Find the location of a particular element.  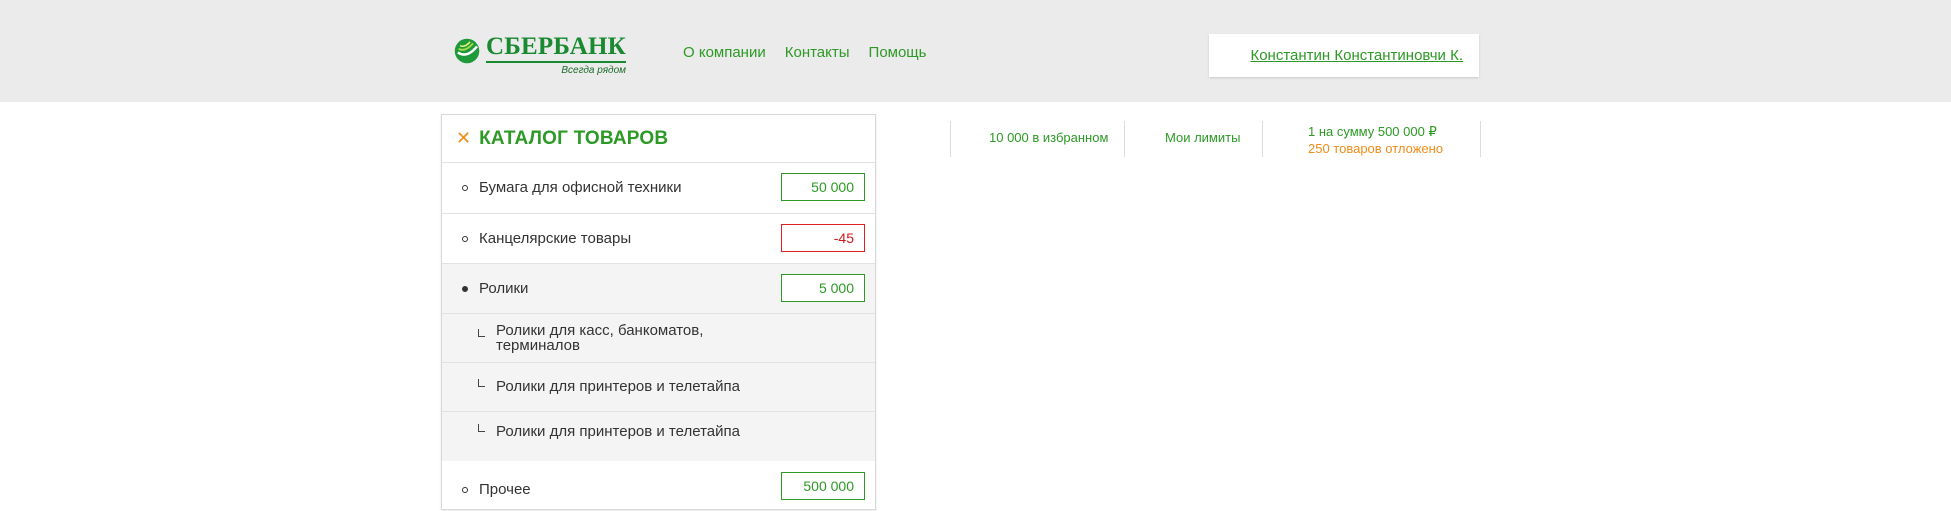

subcategory-item: Ролики для касс, банкоматов, терминалов is located at coordinates (658, 338).